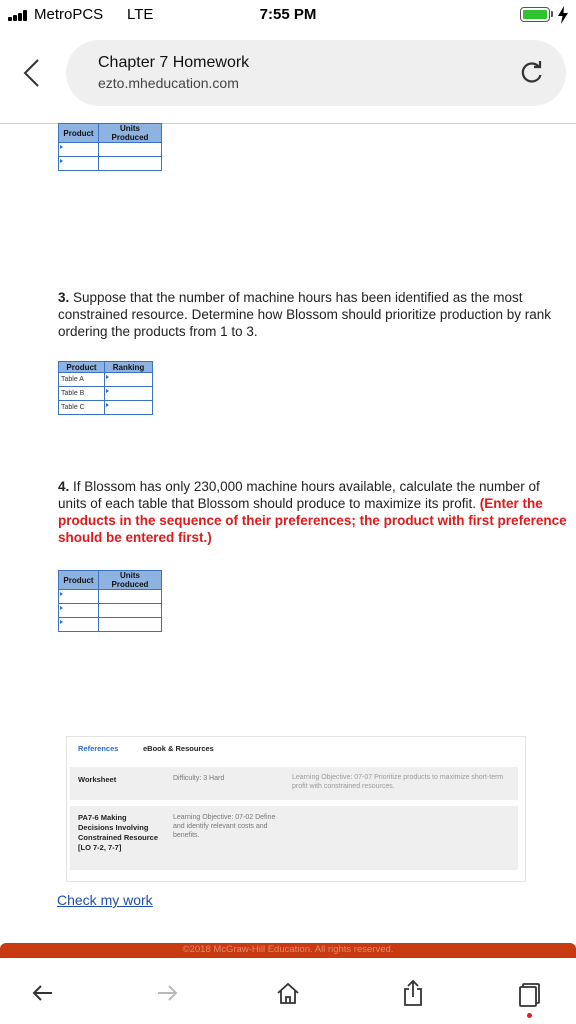 The width and height of the screenshot is (576, 1024). Describe the element at coordinates (535, 14) in the screenshot. I see `battery-icon` at that location.